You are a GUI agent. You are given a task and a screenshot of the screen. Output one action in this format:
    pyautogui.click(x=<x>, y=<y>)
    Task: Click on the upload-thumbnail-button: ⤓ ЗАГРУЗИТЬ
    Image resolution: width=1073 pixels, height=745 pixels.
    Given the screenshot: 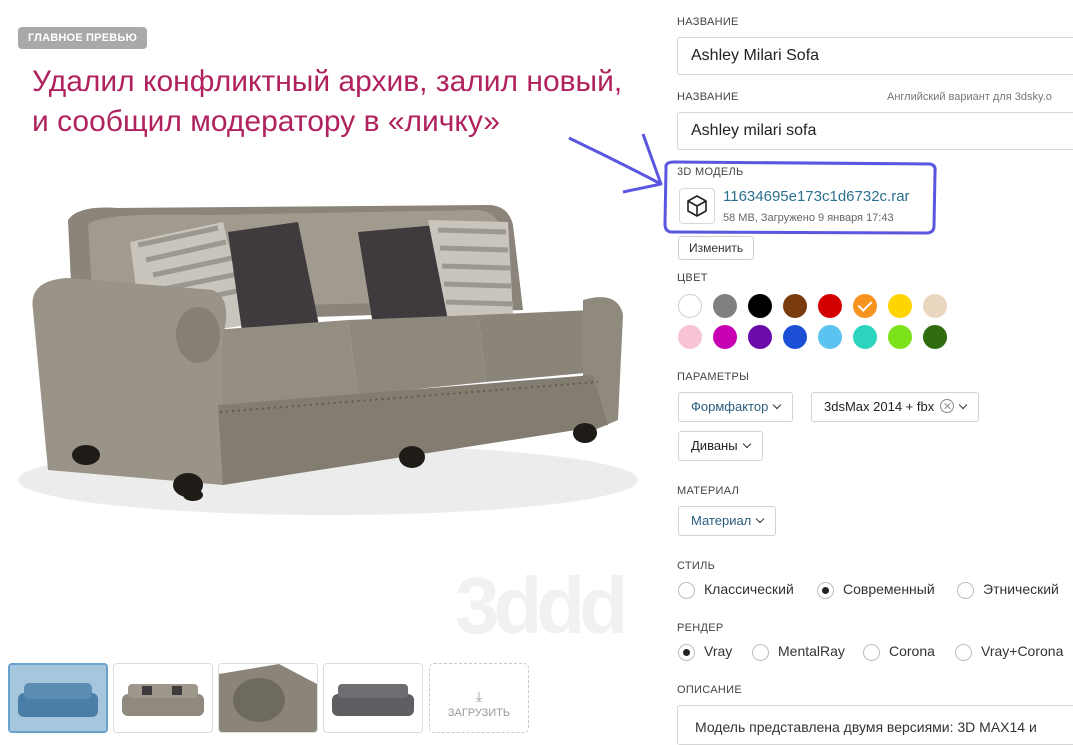 What is the action you would take?
    pyautogui.click(x=479, y=698)
    